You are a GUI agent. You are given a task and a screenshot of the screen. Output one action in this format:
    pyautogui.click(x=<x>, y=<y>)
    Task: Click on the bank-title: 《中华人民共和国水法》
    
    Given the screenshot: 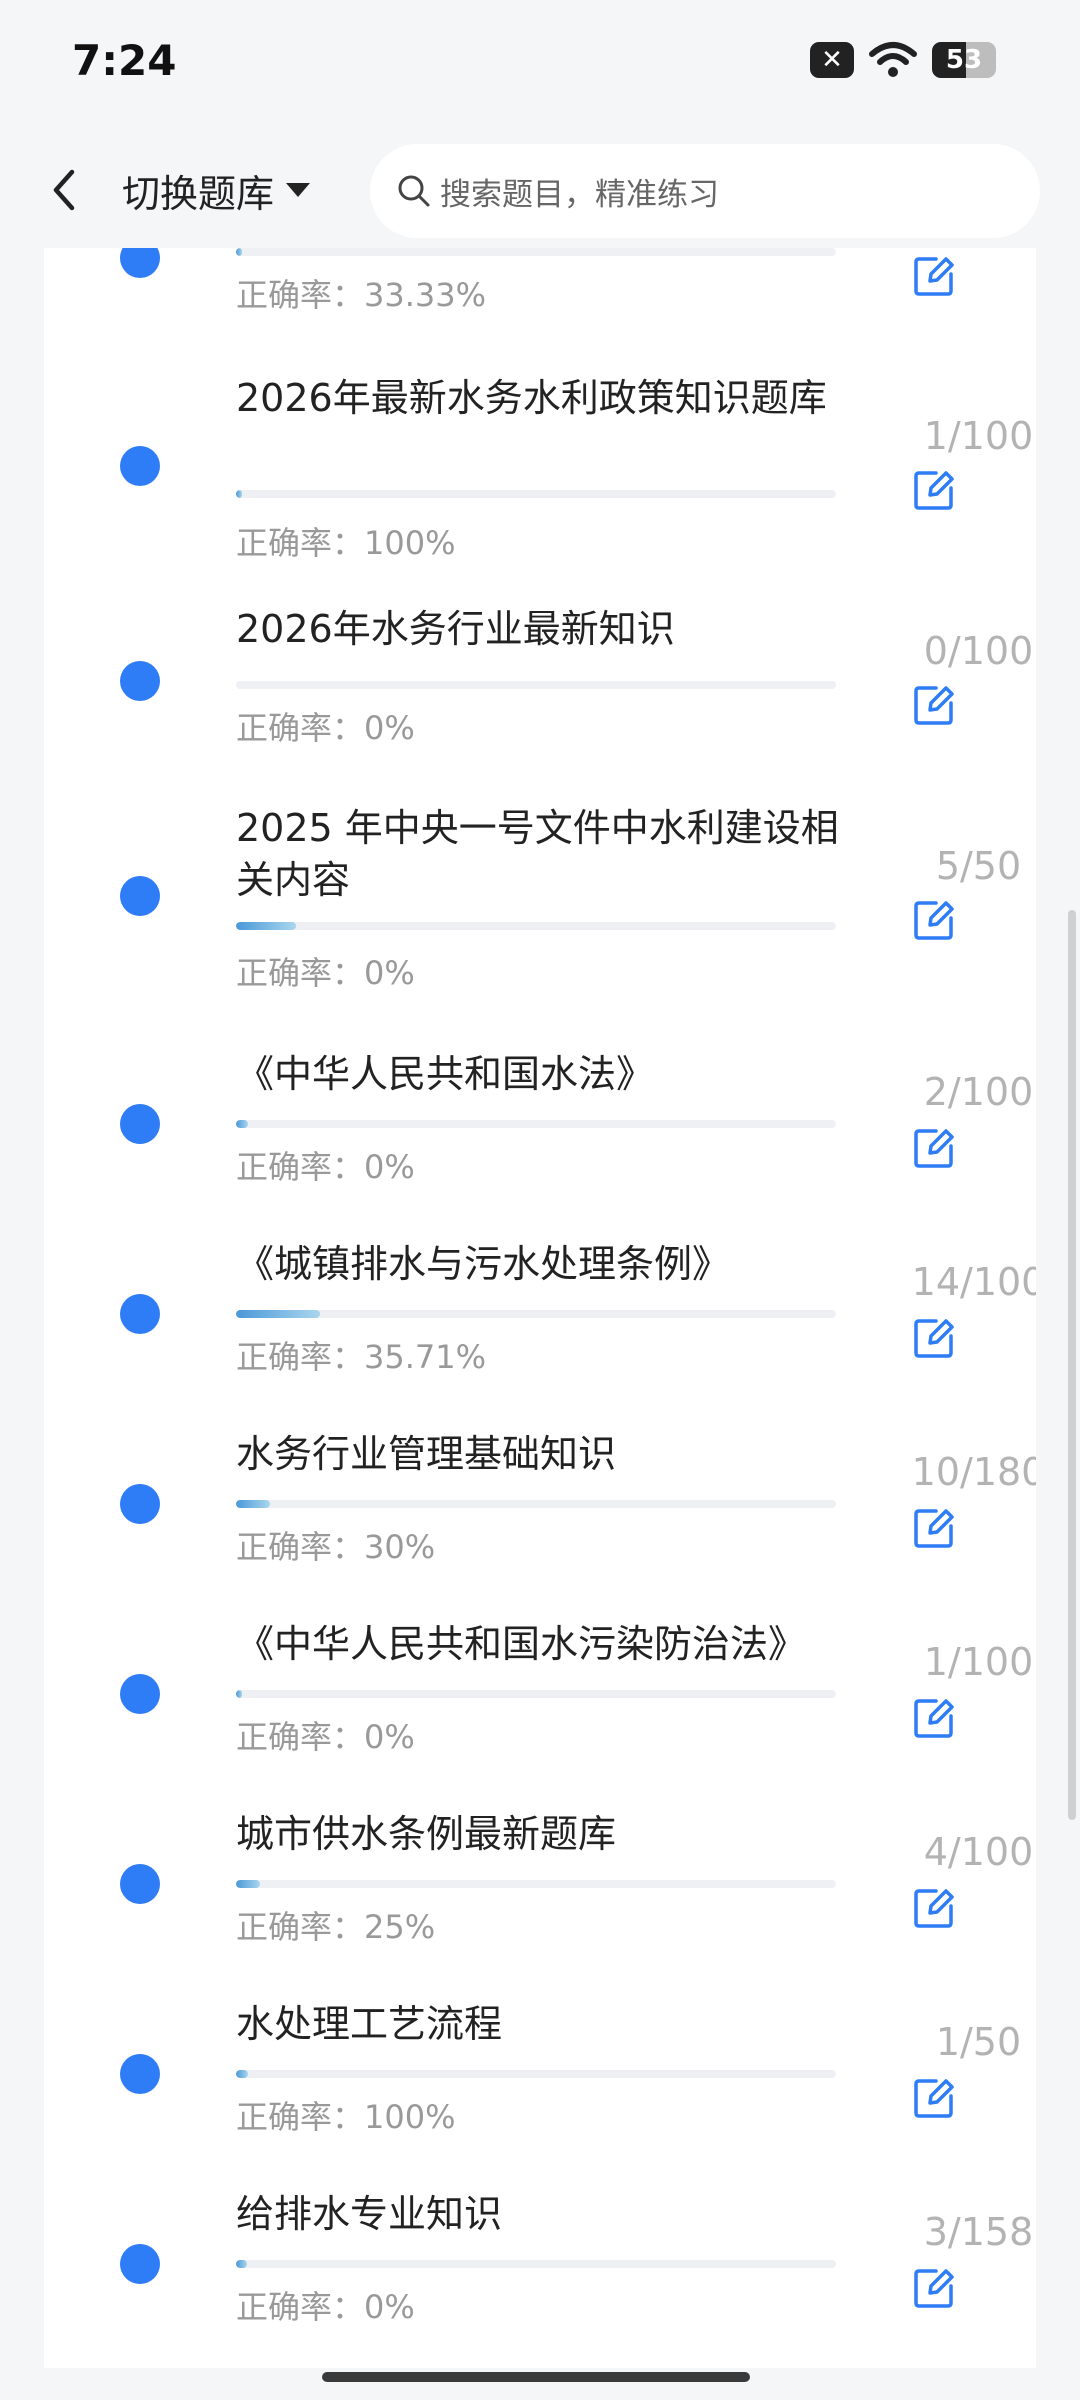 What is the action you would take?
    pyautogui.click(x=445, y=1074)
    